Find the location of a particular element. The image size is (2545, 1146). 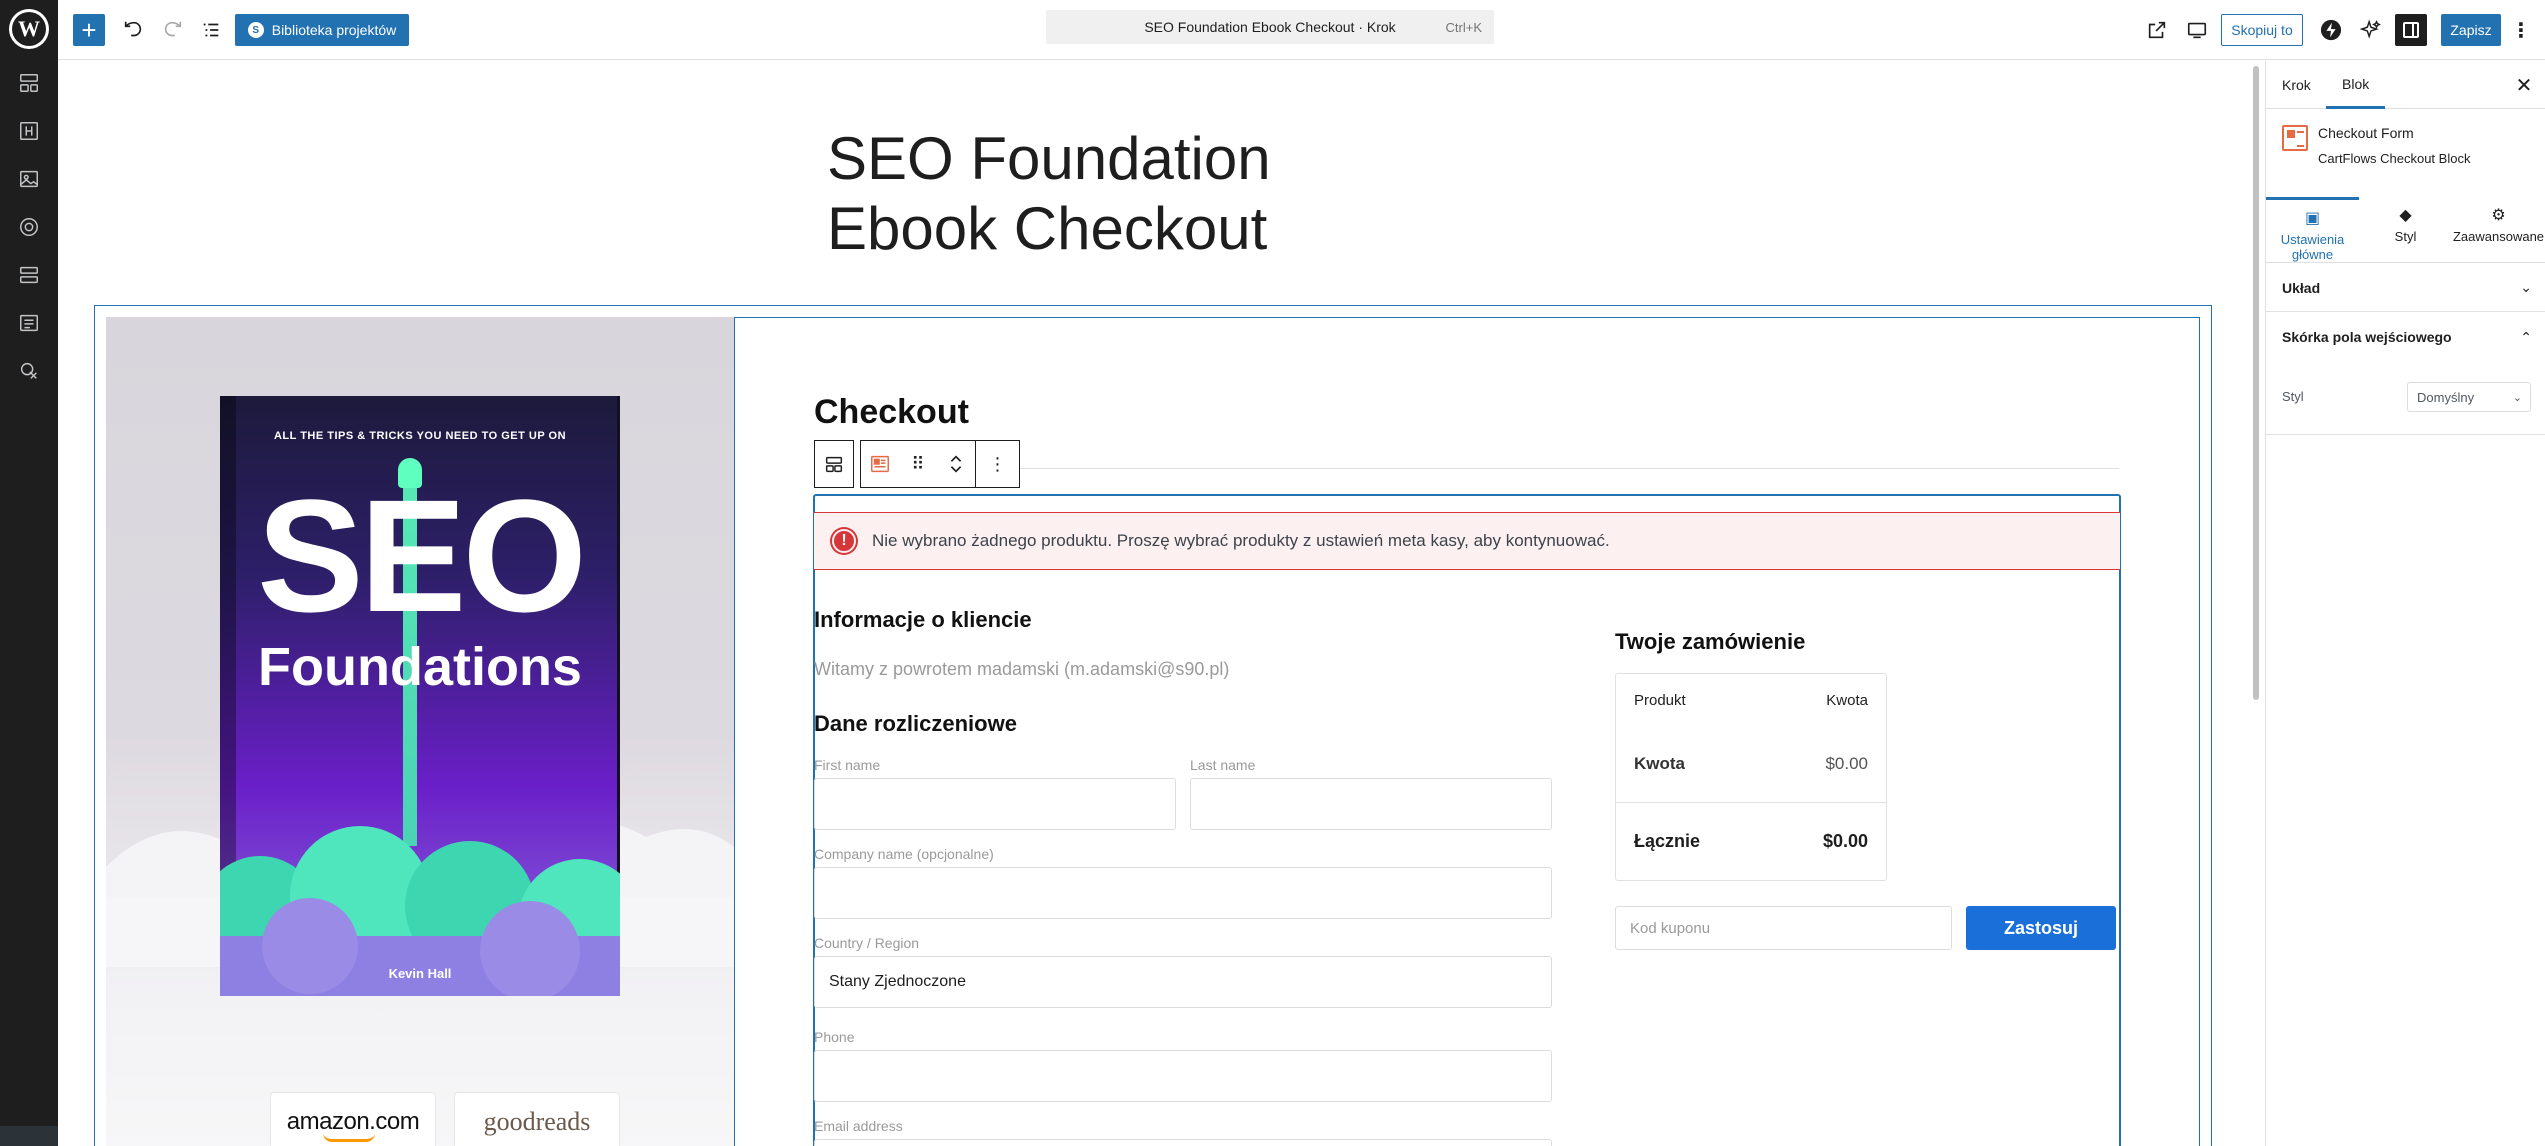

close-icon: ✕ is located at coordinates (2524, 85).